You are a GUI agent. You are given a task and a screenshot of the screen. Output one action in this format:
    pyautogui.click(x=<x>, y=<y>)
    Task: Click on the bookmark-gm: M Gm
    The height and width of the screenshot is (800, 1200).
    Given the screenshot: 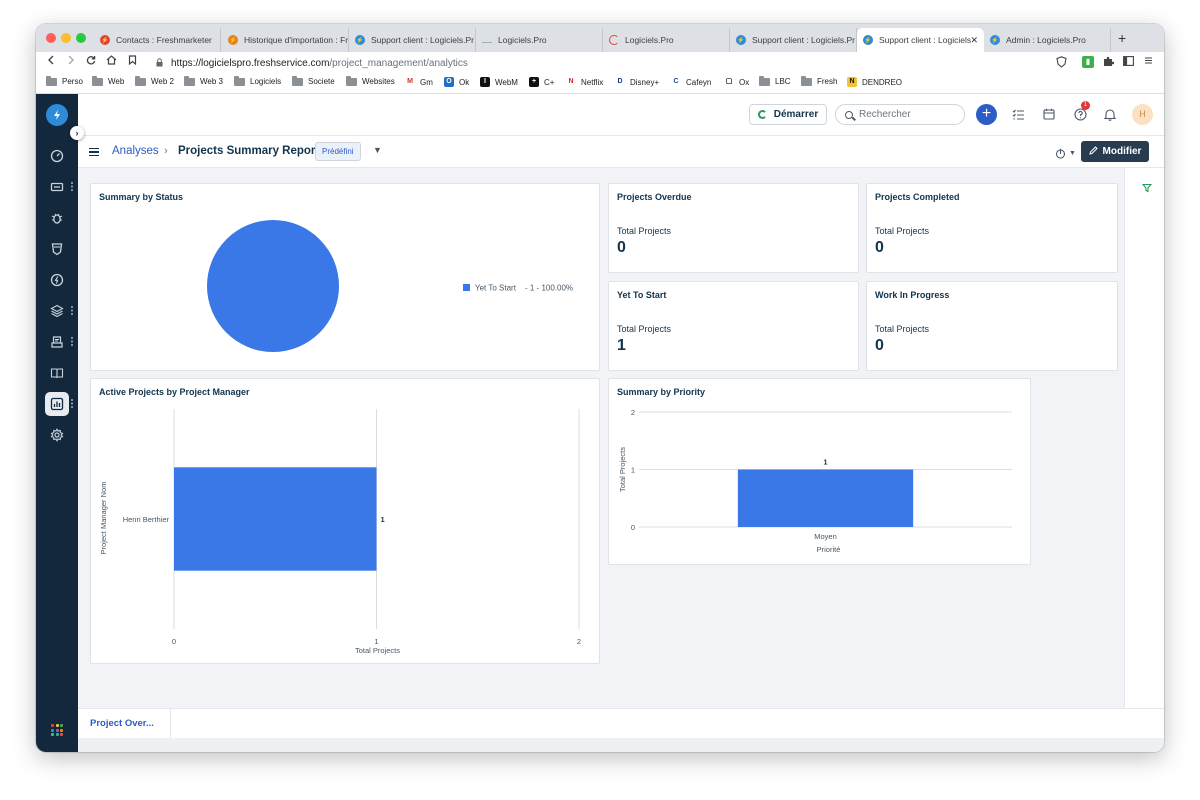 What is the action you would take?
    pyautogui.click(x=419, y=82)
    